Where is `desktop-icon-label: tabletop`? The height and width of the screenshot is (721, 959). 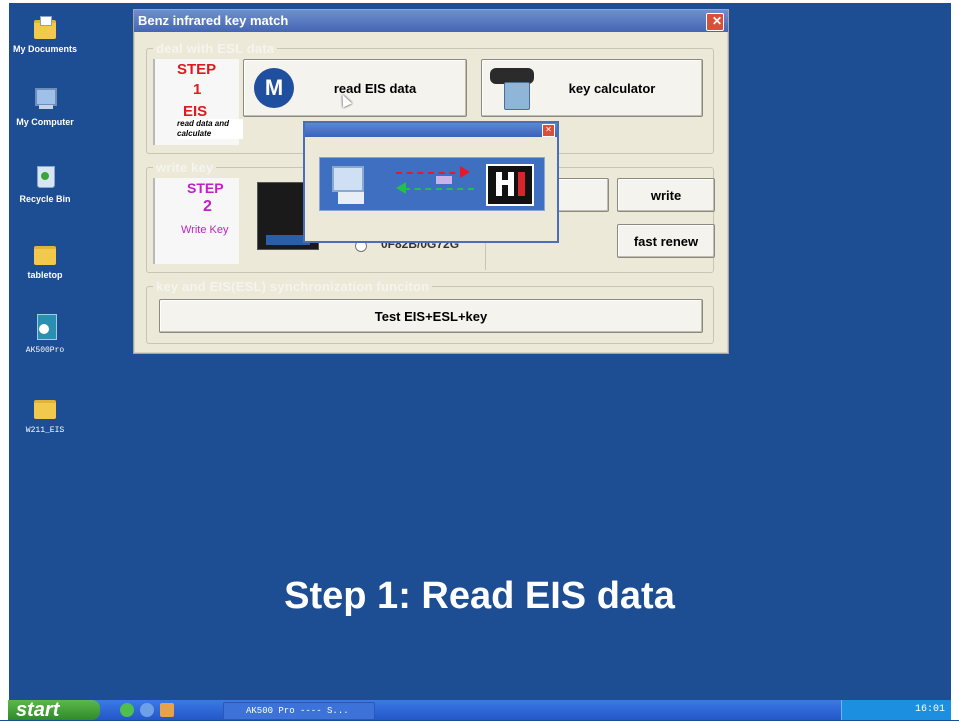
desktop-icon-label: tabletop is located at coordinates (45, 275).